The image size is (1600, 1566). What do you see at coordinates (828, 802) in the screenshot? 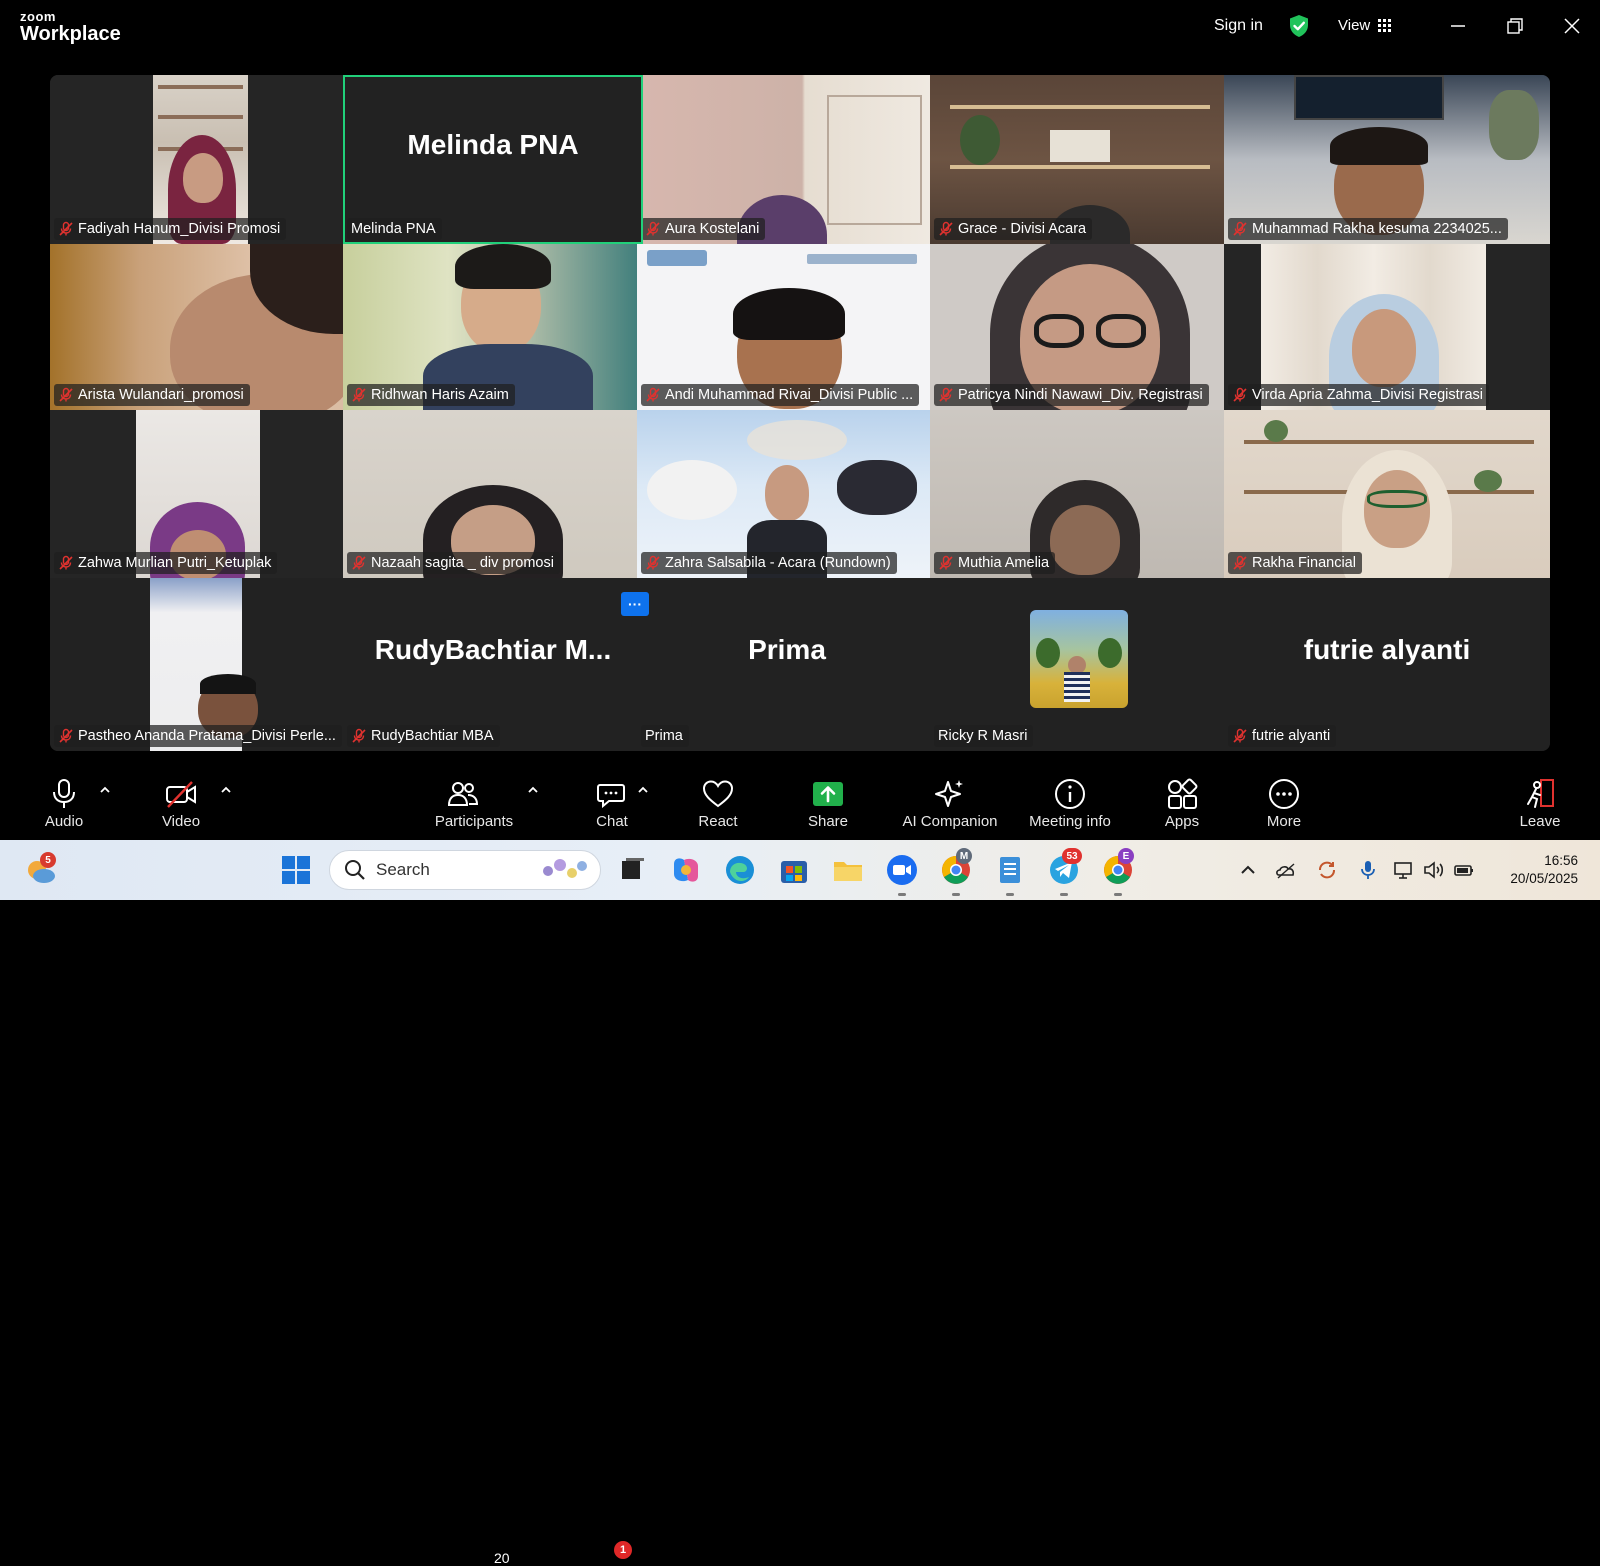
I see `share-button: Share` at bounding box center [828, 802].